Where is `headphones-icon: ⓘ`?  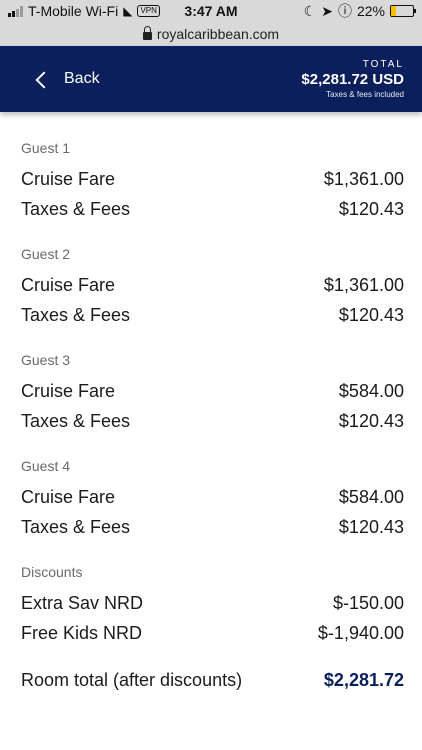
headphones-icon: ⓘ is located at coordinates (344, 11).